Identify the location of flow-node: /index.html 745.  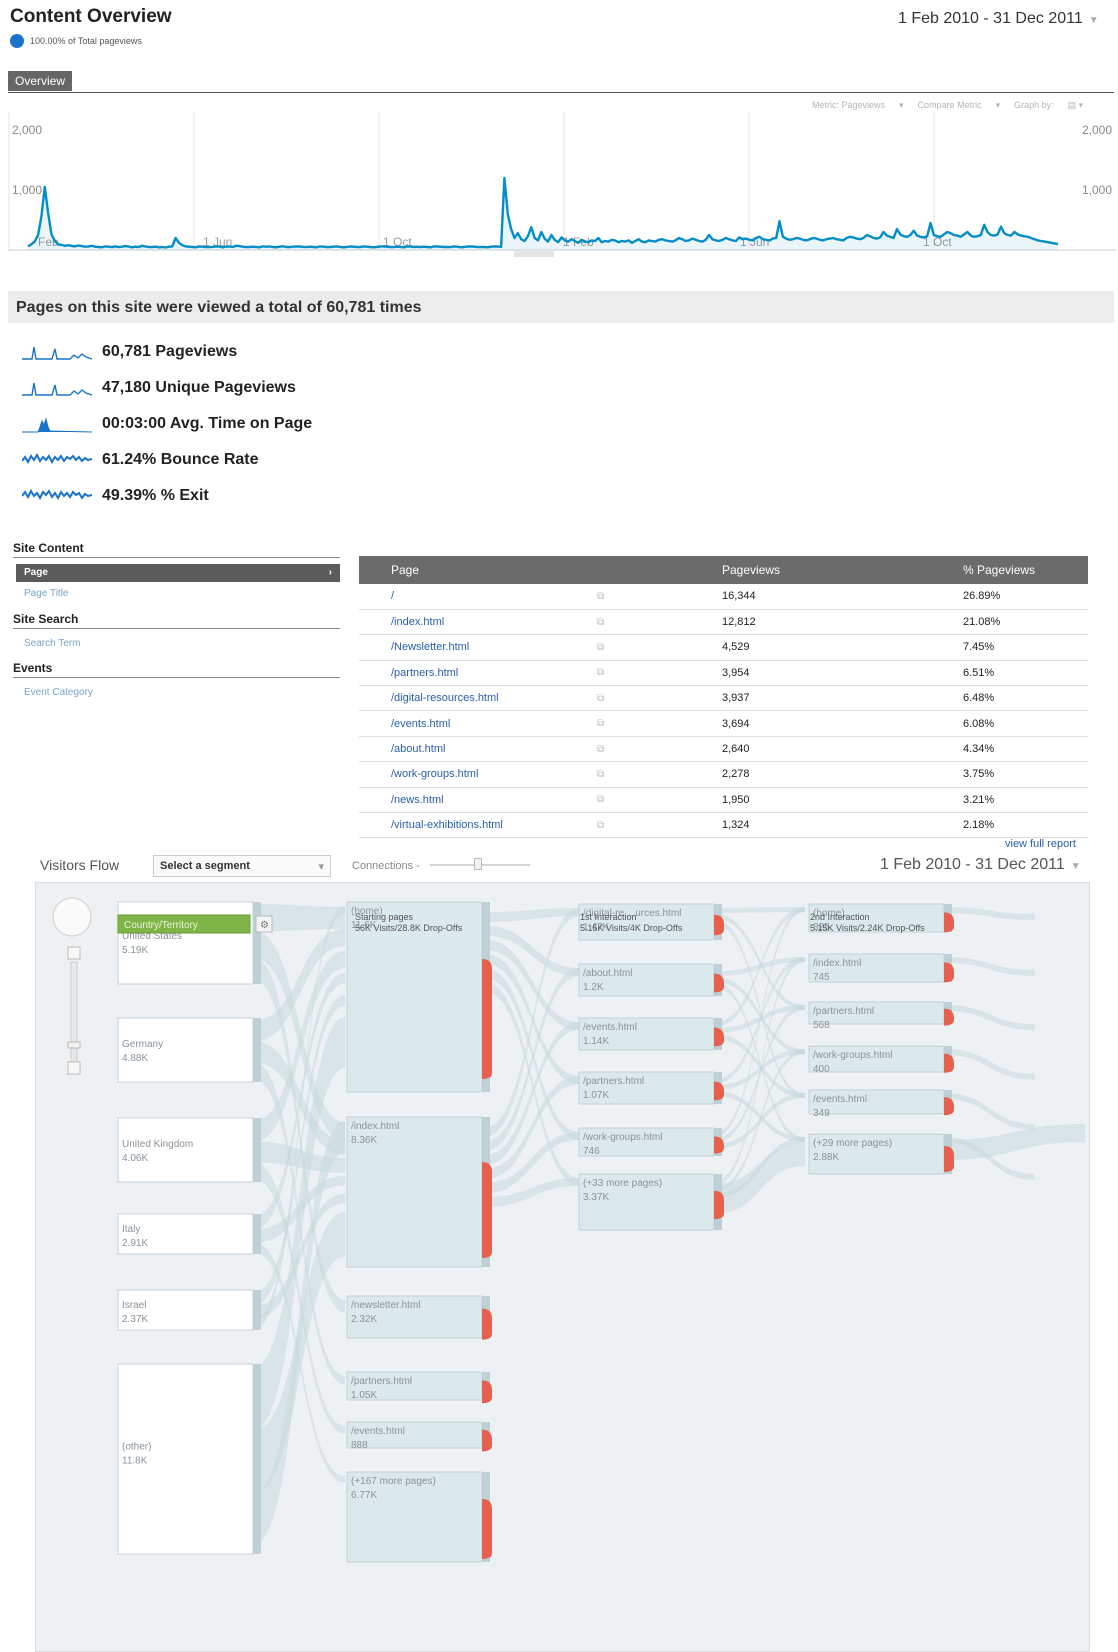
(881, 968).